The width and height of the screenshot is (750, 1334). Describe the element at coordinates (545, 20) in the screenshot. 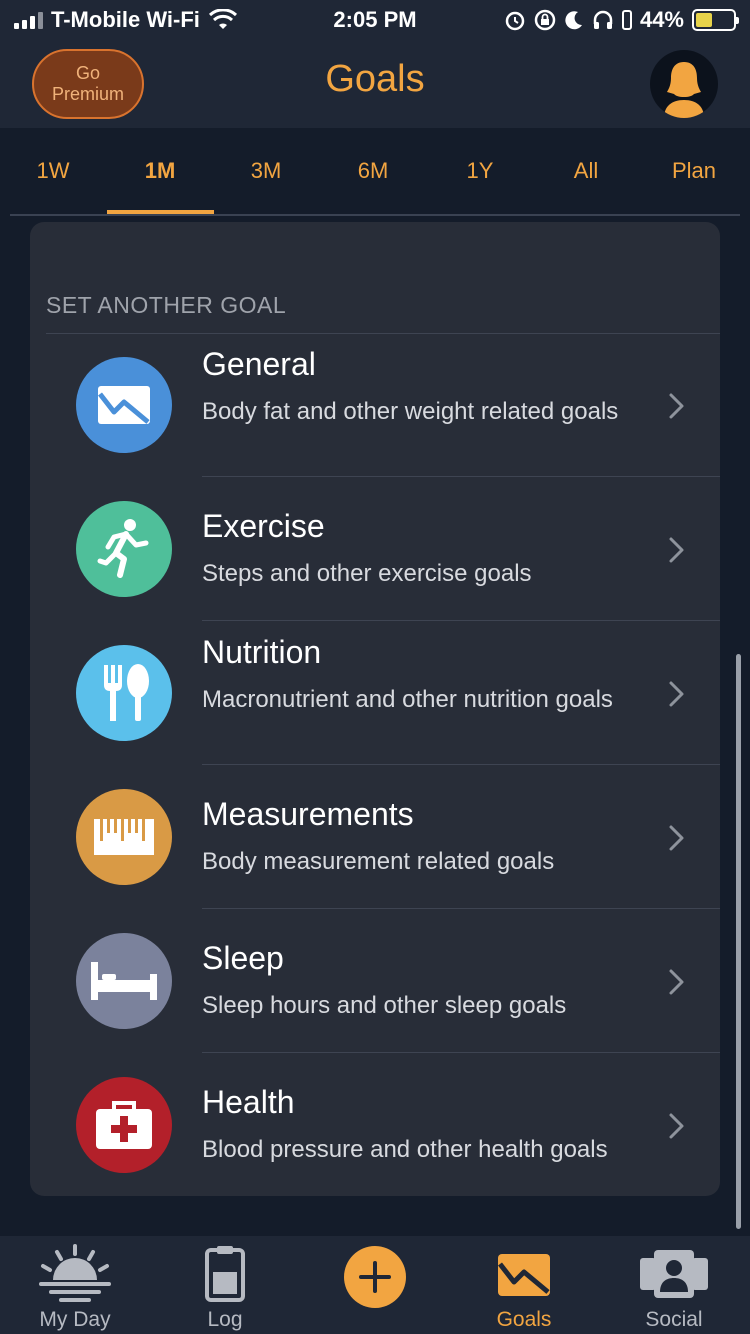

I see `rotation-lock-icon` at that location.